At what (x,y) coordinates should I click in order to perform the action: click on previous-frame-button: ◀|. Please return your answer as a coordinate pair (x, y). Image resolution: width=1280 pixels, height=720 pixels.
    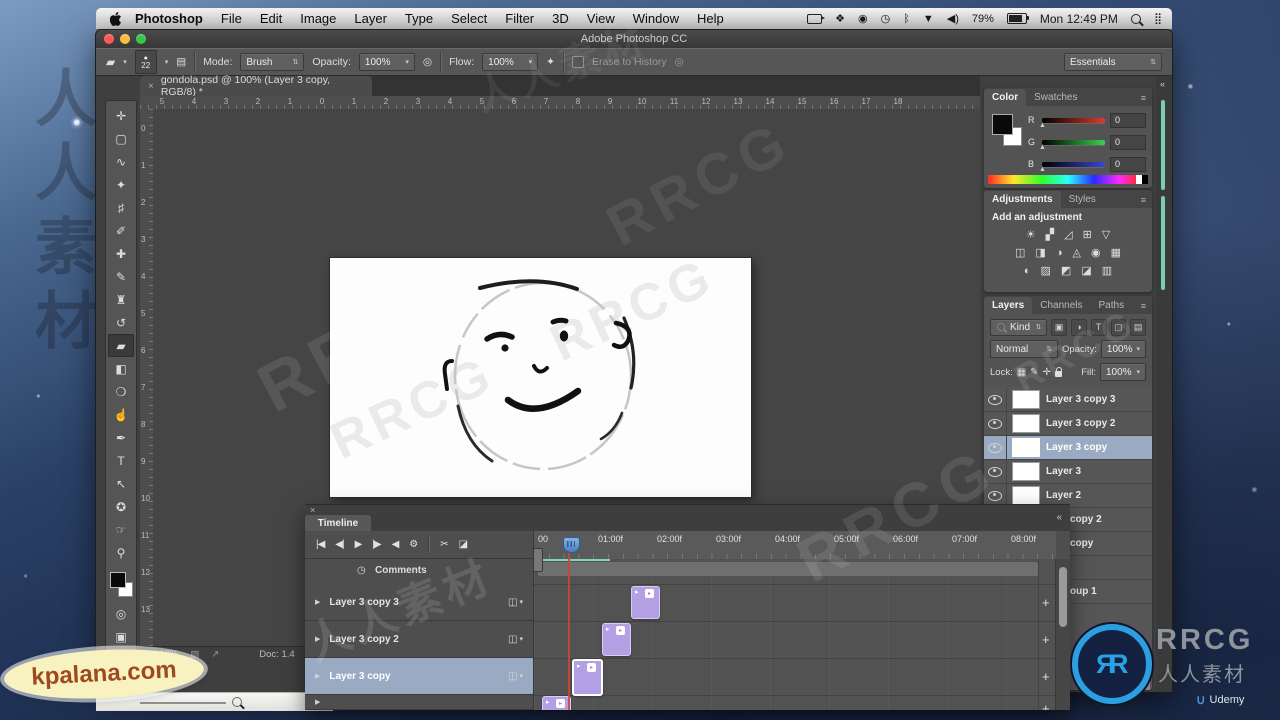
    Looking at the image, I should click on (339, 544).